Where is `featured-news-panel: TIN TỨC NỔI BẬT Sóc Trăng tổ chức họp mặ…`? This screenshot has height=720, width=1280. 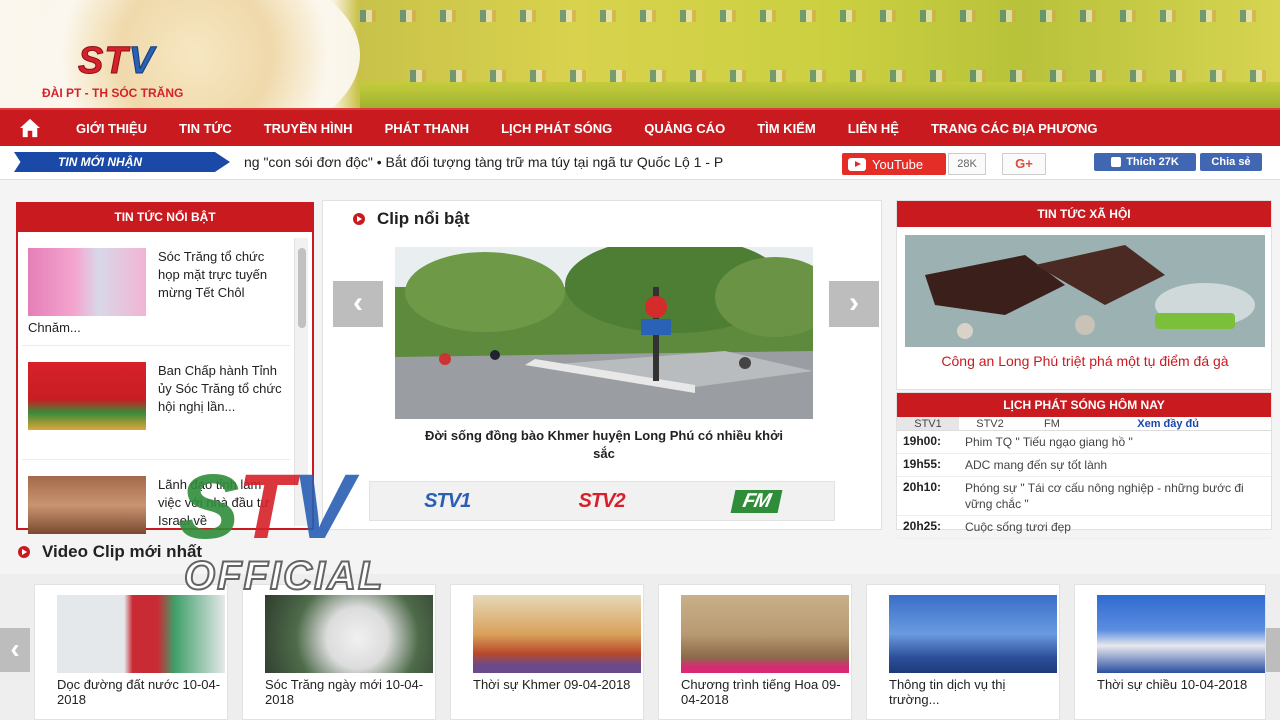 featured-news-panel: TIN TỨC NỔI BẬT Sóc Trăng tổ chức họp mặ… is located at coordinates (165, 368).